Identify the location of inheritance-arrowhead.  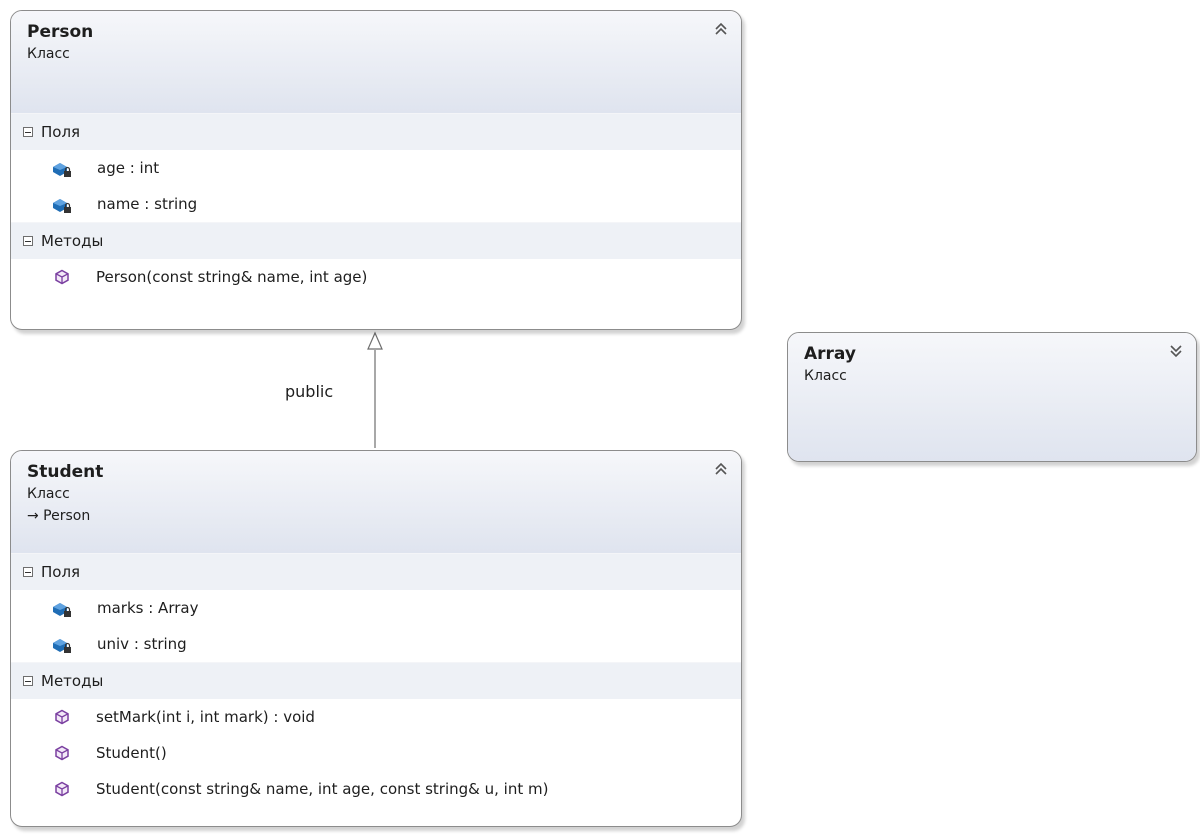
(375, 340).